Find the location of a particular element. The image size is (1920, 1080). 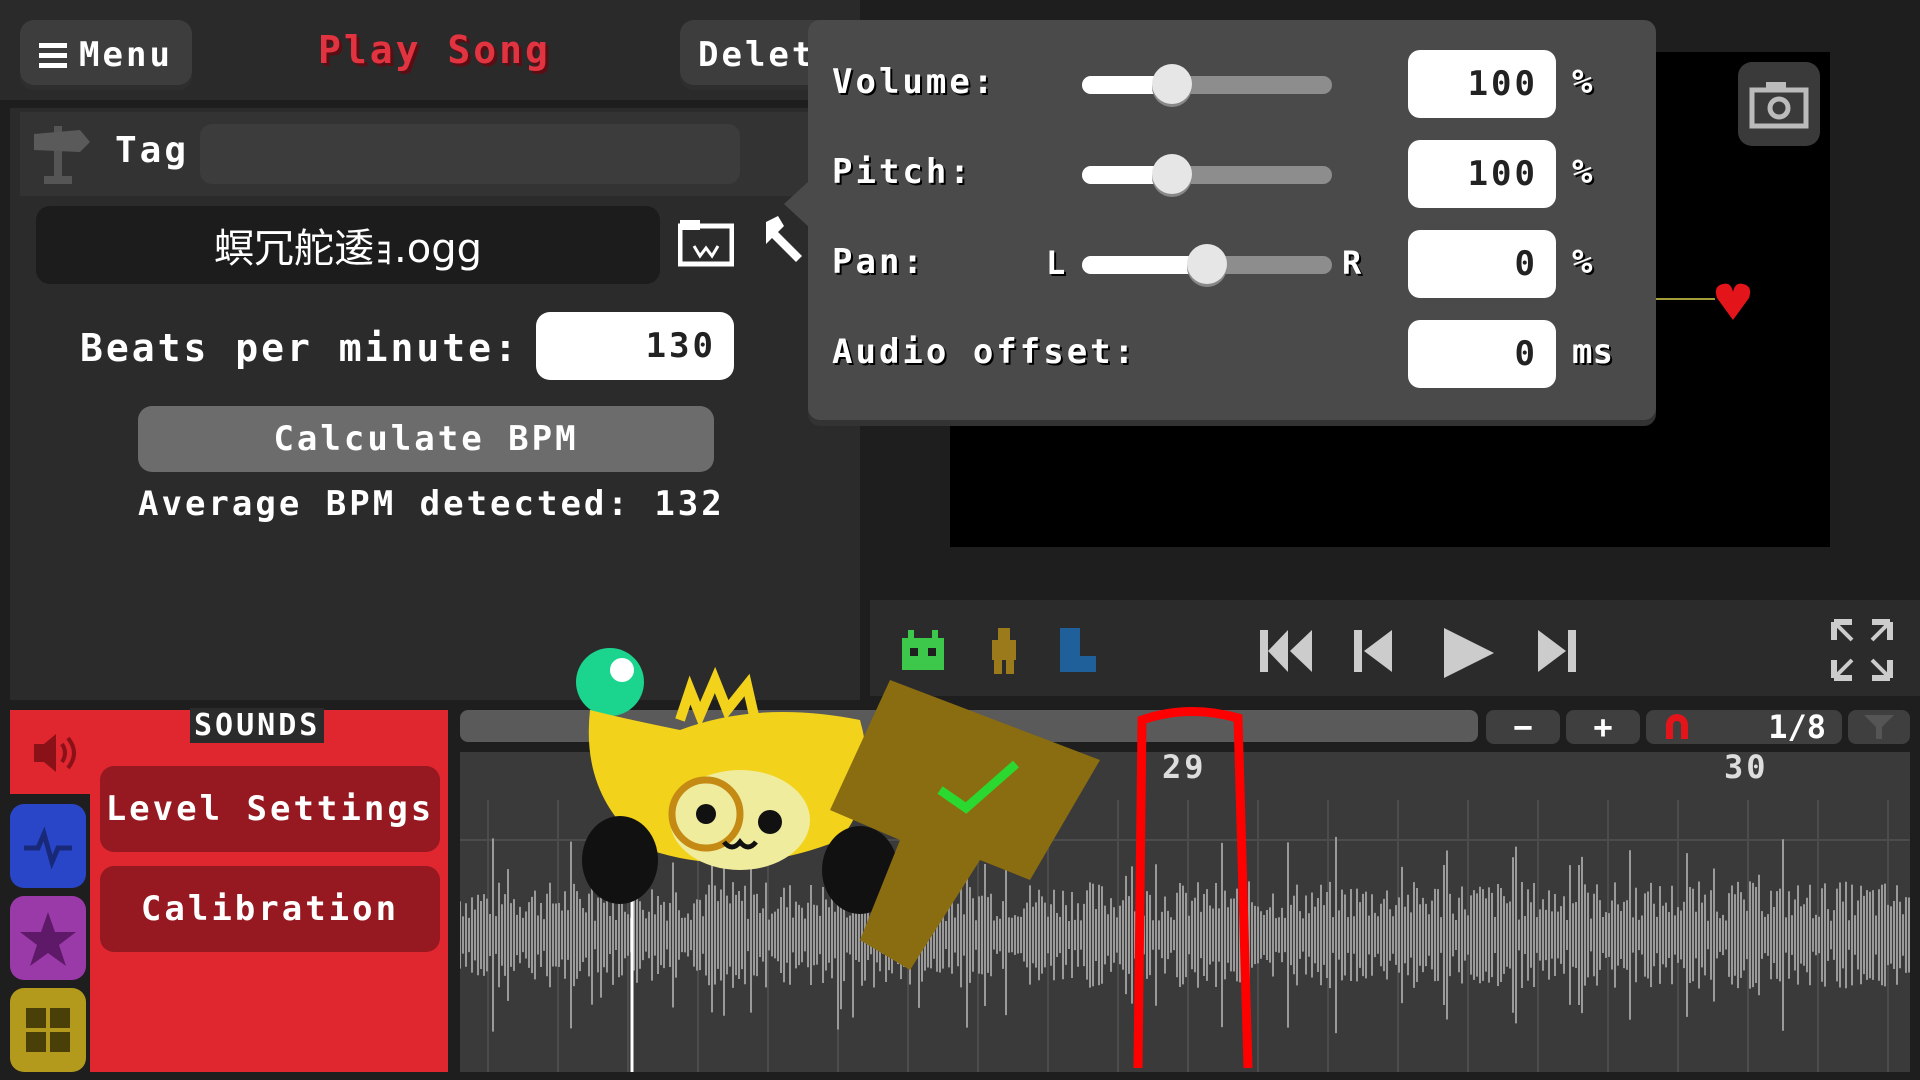

audio-offset-label: Audio offset: is located at coordinates (985, 352).